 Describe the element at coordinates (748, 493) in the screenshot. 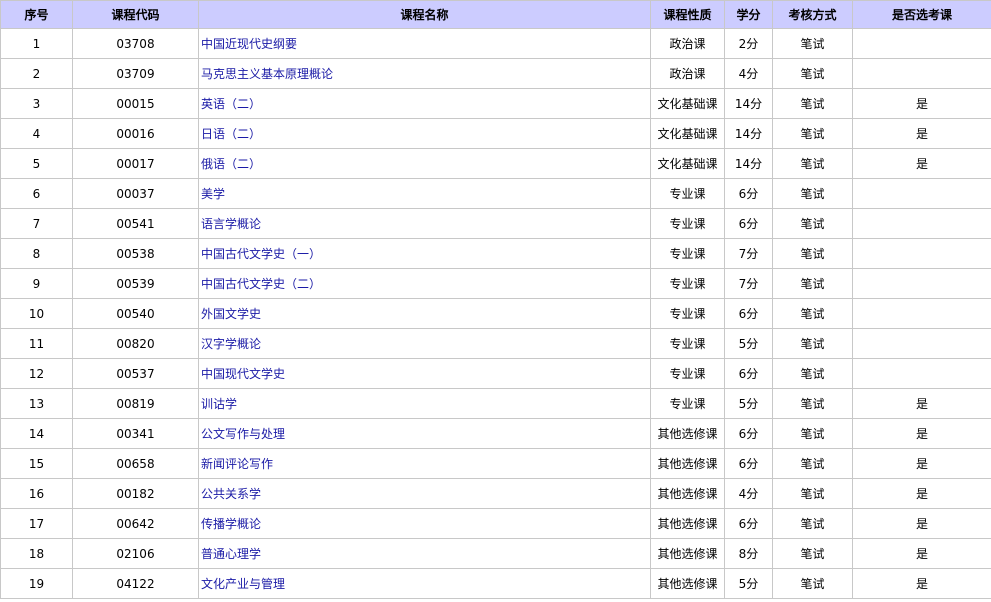

I see `cell-credit: 4分` at that location.